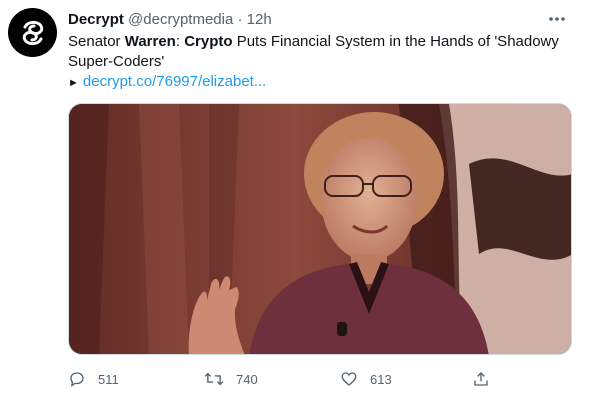  I want to click on text-part: :, so click(180, 41).